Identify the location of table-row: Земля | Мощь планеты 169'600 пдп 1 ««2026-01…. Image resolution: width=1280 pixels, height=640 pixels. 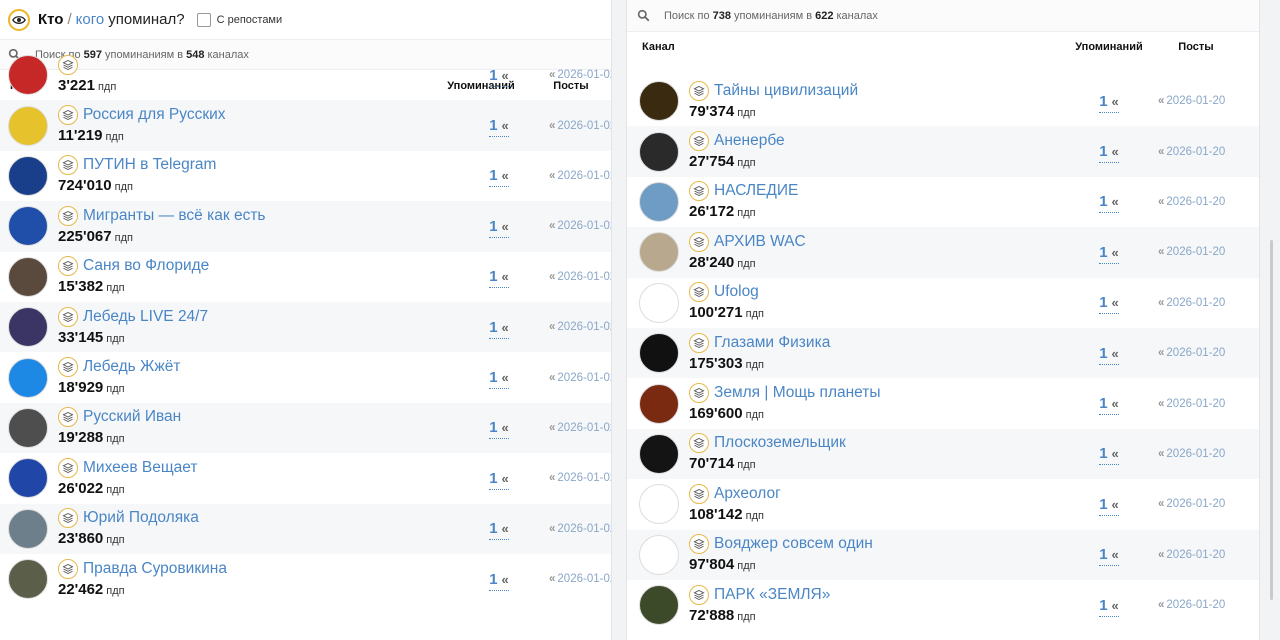
(943, 403).